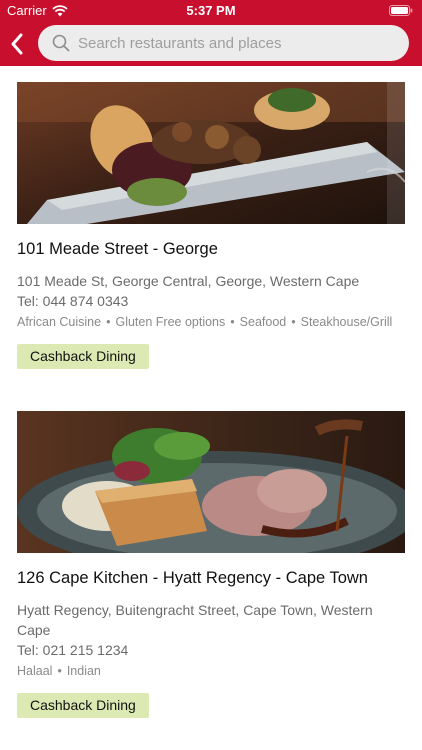  I want to click on restaurant-name: 101 Meade Street - George, so click(211, 249).